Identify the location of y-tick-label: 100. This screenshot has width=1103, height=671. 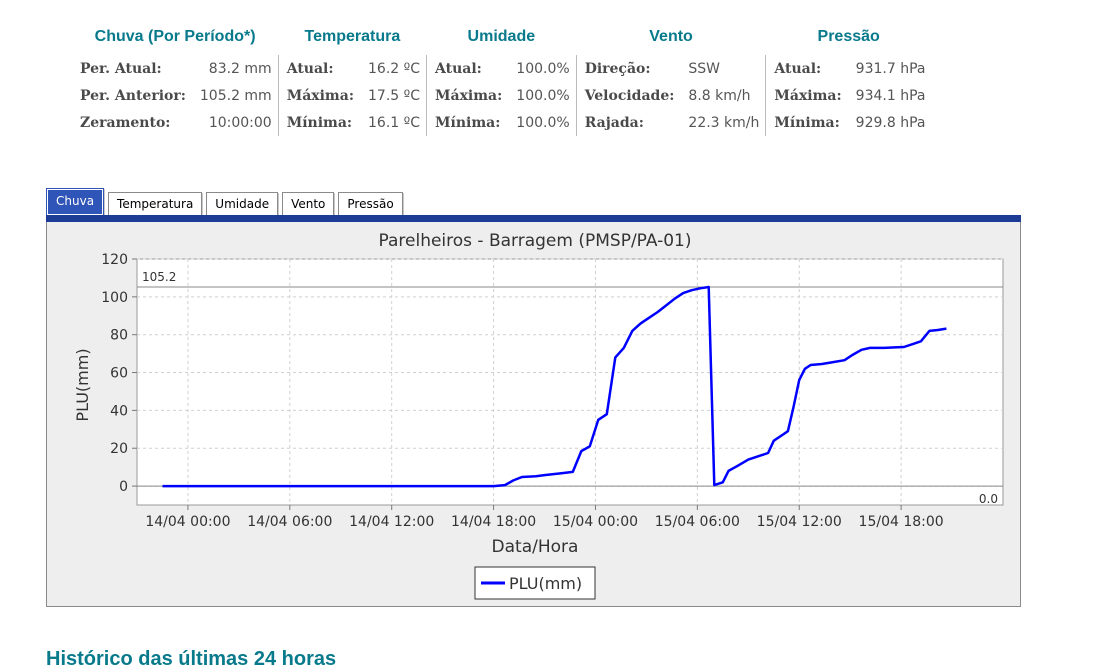
(114, 298).